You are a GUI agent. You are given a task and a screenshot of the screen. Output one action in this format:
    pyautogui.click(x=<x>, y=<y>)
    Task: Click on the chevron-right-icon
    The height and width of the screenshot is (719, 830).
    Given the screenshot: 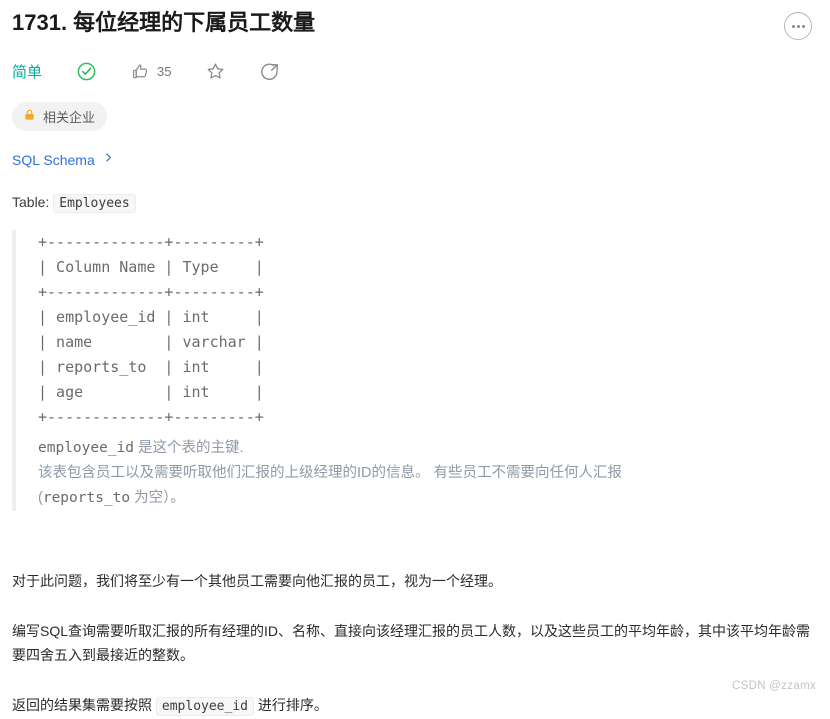 What is the action you would take?
    pyautogui.click(x=108, y=160)
    